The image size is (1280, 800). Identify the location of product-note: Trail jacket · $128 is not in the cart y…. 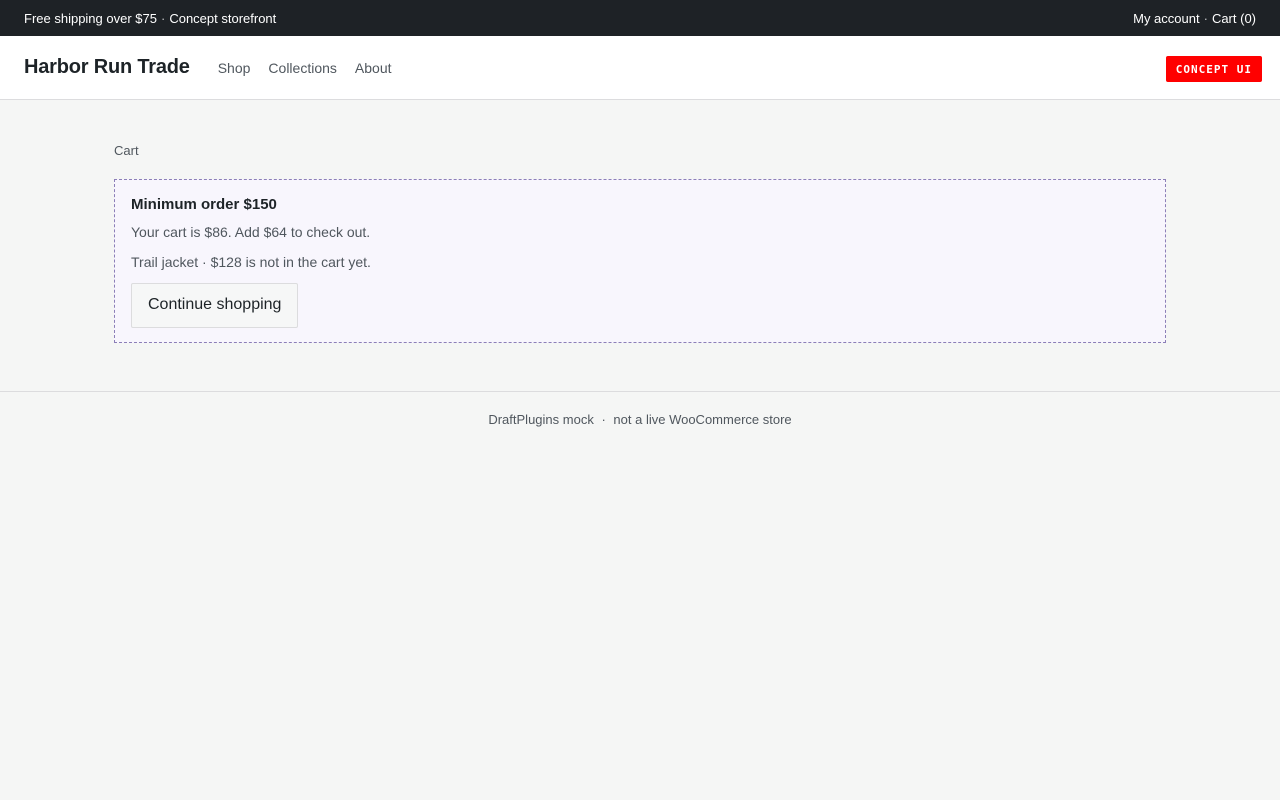
(251, 262).